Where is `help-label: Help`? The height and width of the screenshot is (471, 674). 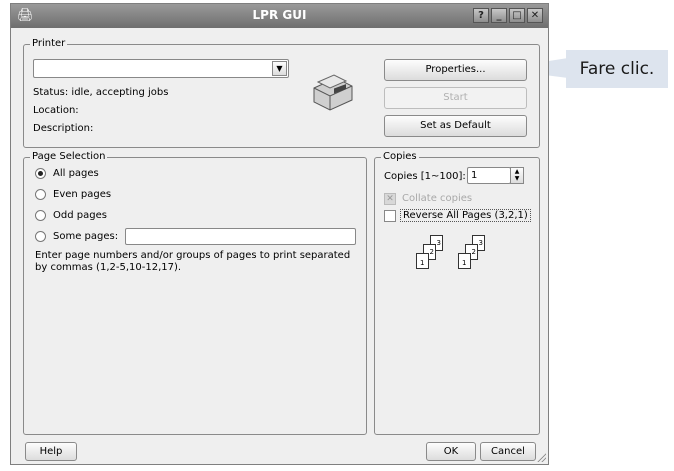 help-label: Help is located at coordinates (51, 451).